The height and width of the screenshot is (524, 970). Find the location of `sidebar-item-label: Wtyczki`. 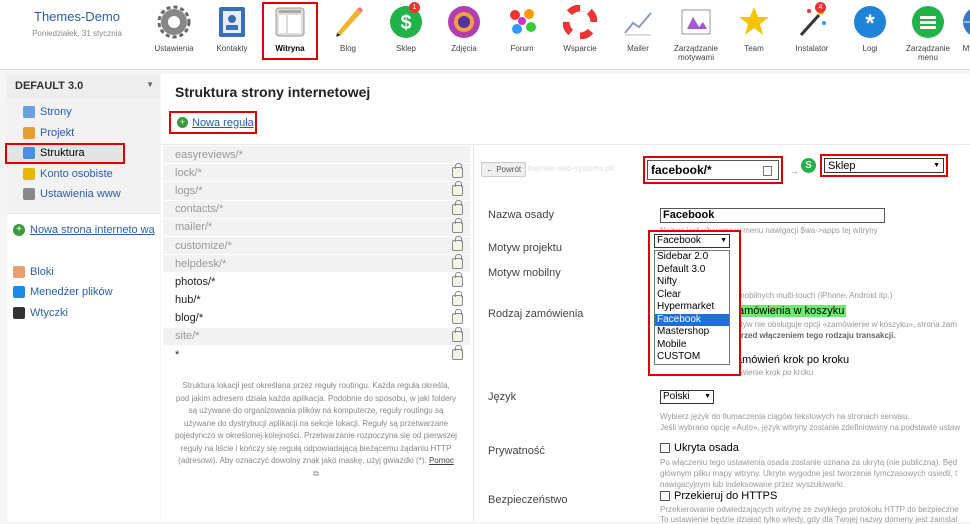

sidebar-item-label: Wtyczki is located at coordinates (49, 312).